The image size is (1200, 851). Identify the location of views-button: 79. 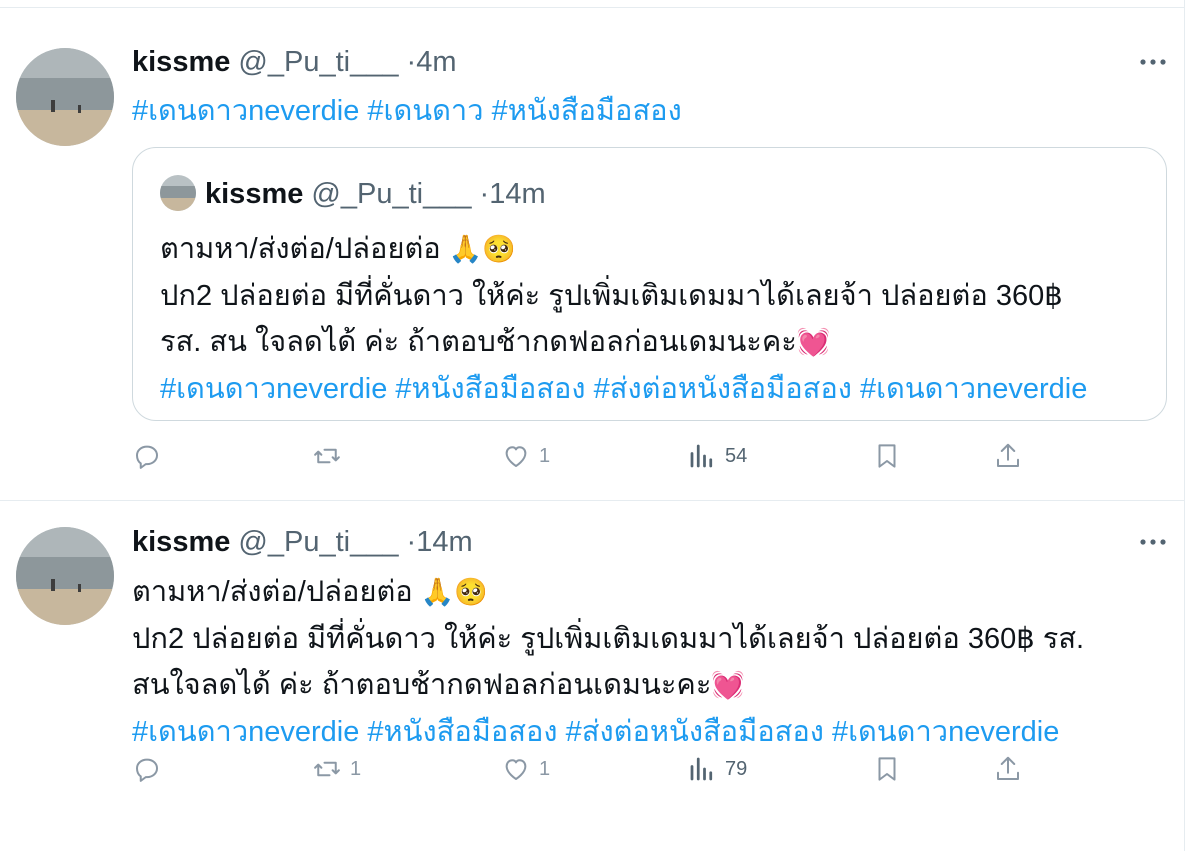
(717, 769).